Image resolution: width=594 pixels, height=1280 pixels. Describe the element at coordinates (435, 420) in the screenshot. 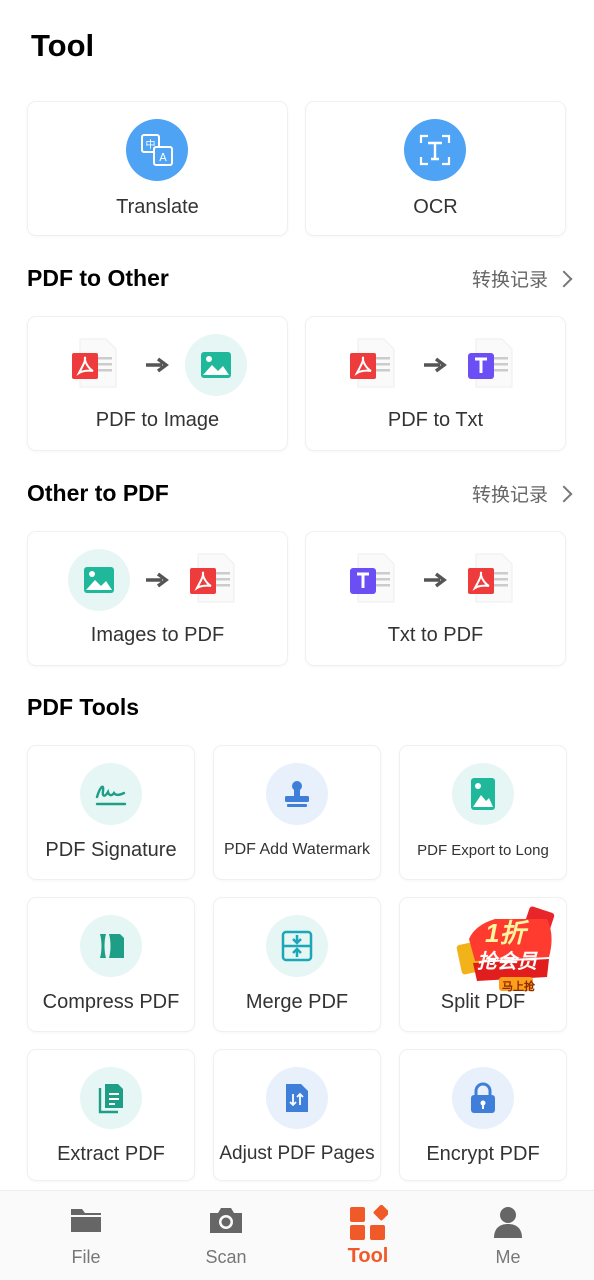

I see `pdf-to-txt-label: PDF to Txt` at that location.